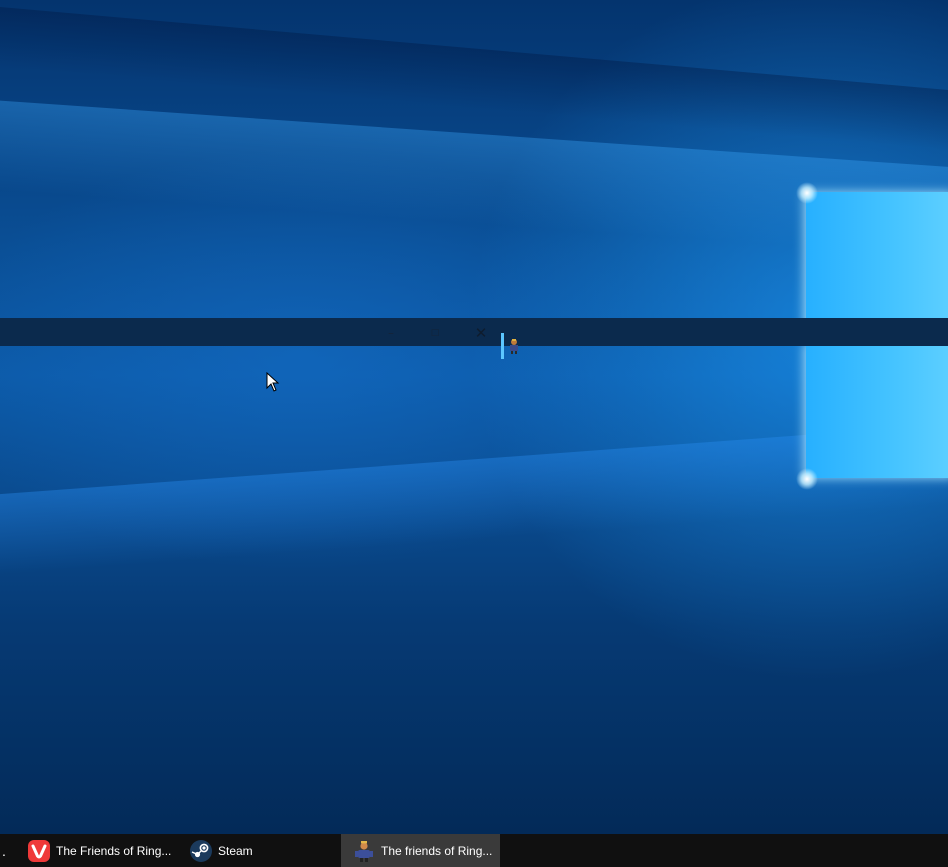 The image size is (948, 867). Describe the element at coordinates (391, 333) in the screenshot. I see `minimize-button: –` at that location.